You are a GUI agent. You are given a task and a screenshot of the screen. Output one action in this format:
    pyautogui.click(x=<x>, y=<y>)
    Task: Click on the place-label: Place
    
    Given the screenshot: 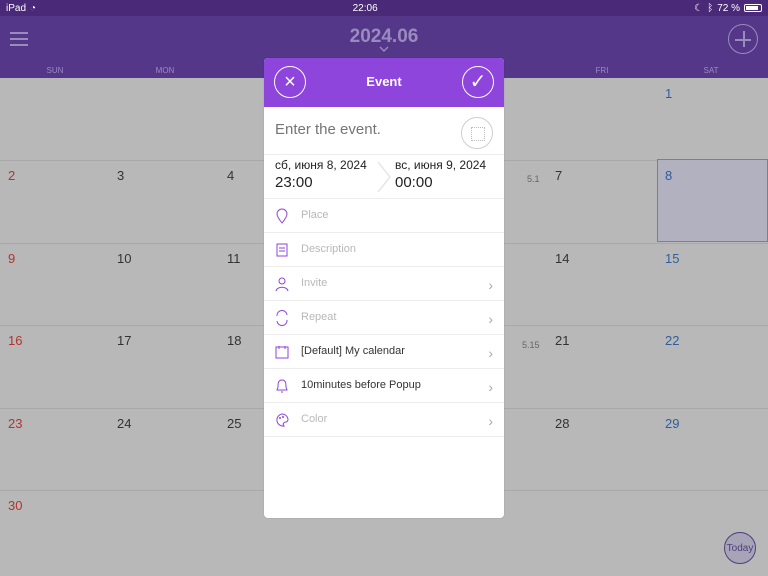 What is the action you would take?
    pyautogui.click(x=315, y=215)
    